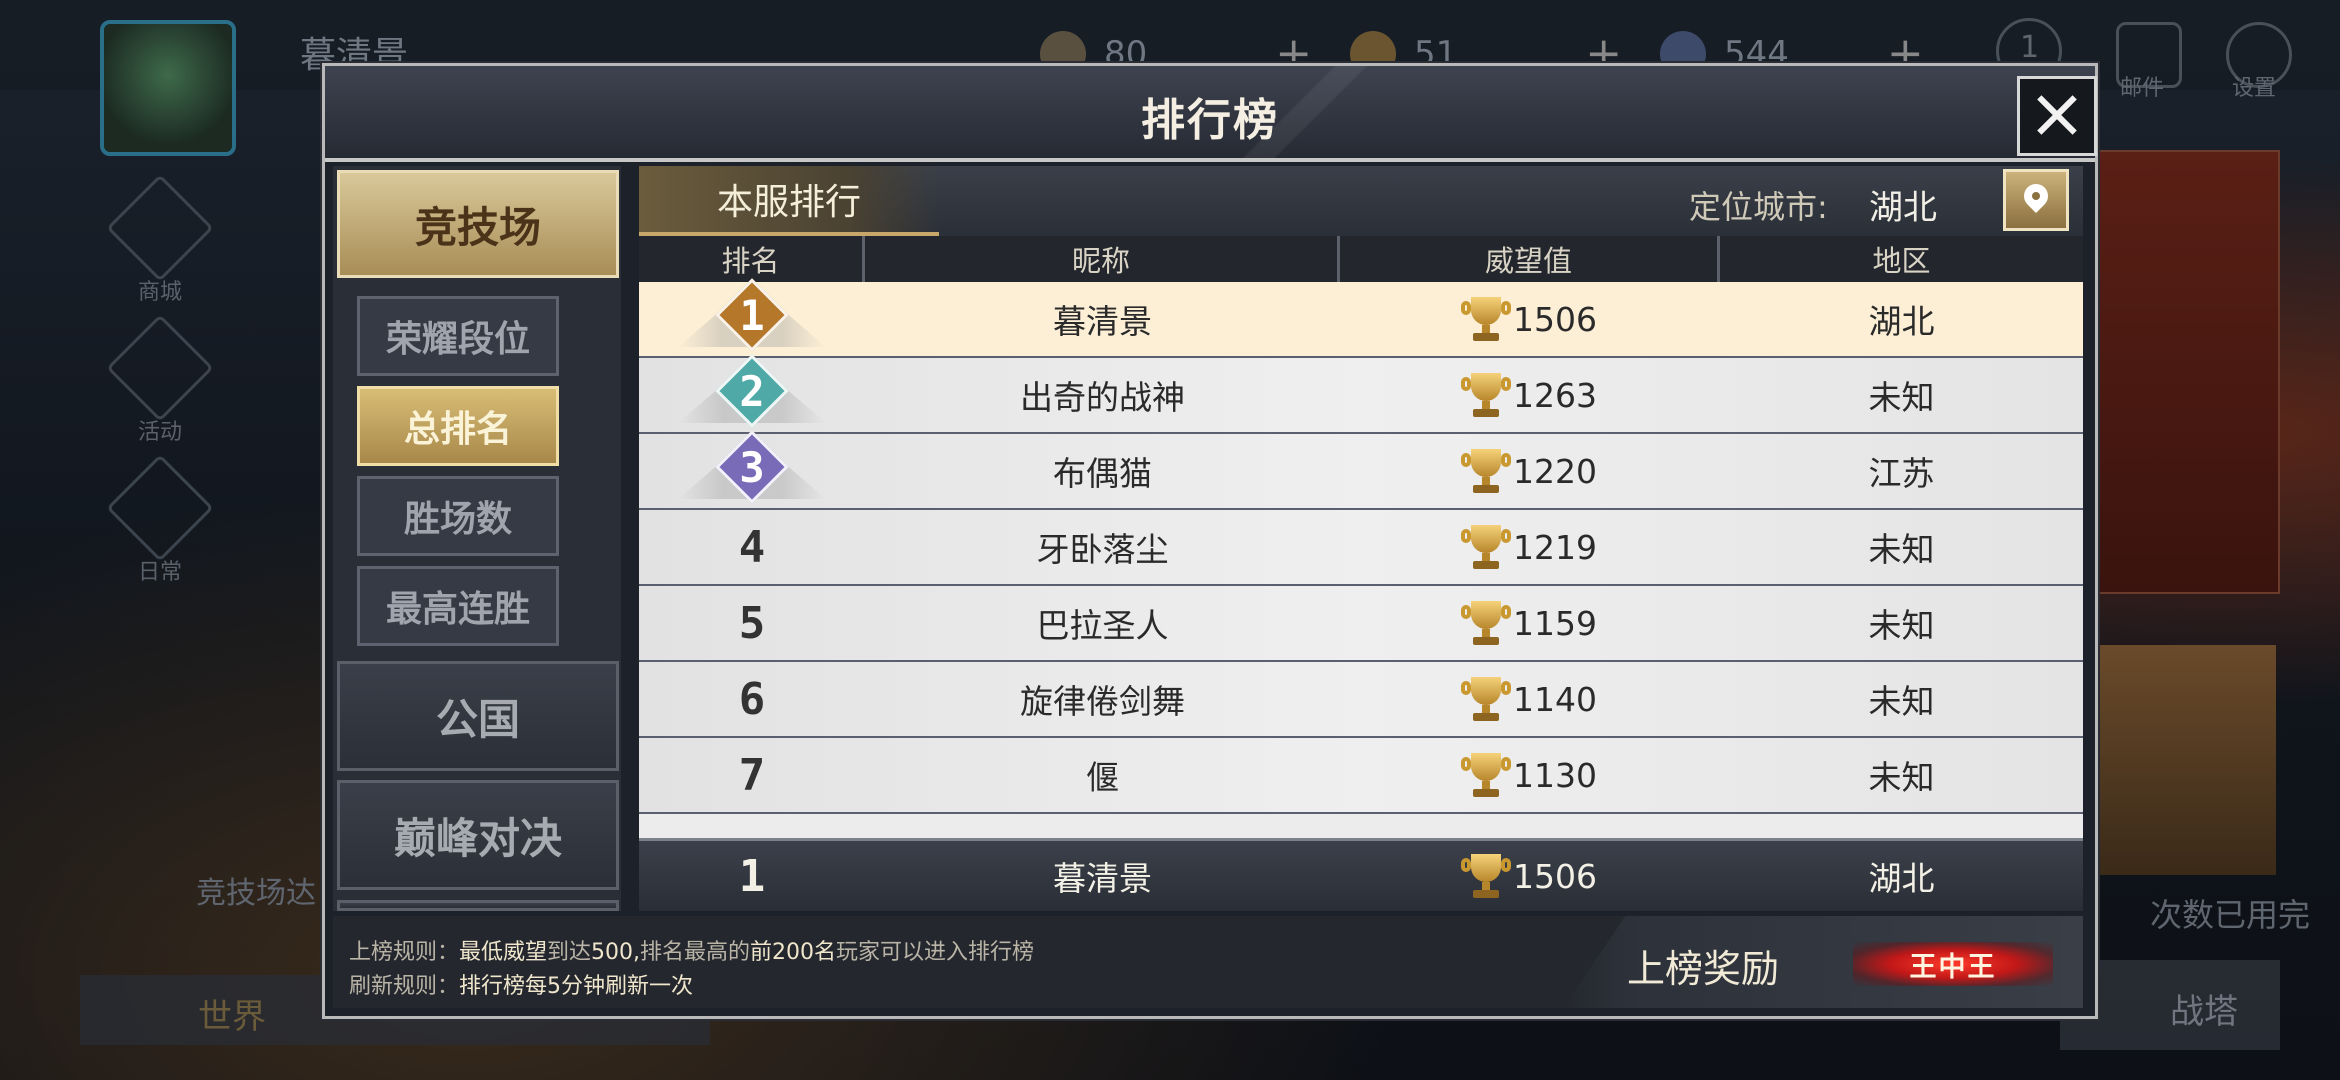 Image resolution: width=2340 pixels, height=1080 pixels. Describe the element at coordinates (1361, 624) in the screenshot. I see `table-row: 5 巴拉圣人 1159 未知` at that location.